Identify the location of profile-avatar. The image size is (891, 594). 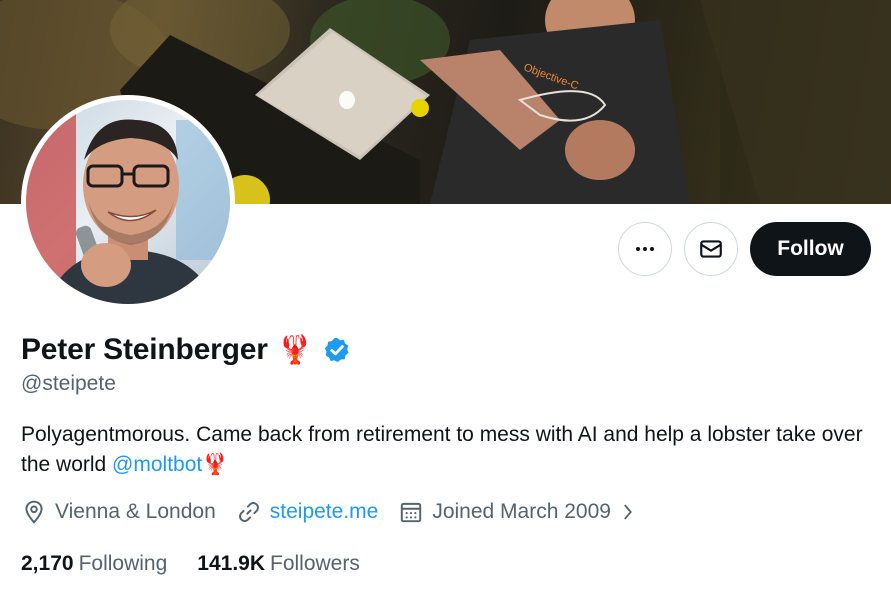
(128, 202).